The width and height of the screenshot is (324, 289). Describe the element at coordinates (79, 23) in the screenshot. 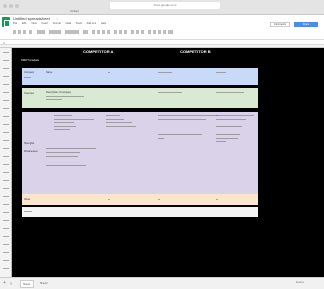

I see `menu-tools: Tools` at that location.